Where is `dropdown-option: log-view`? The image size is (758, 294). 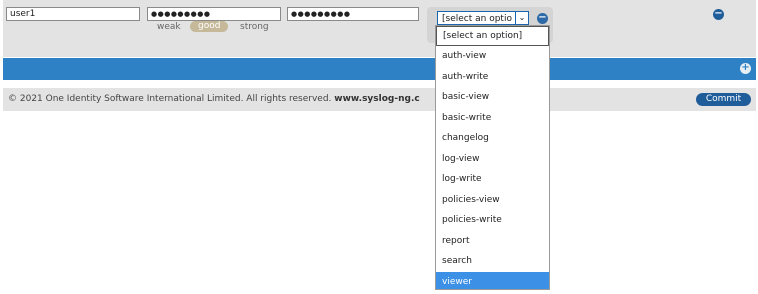 dropdown-option: log-view is located at coordinates (492, 159).